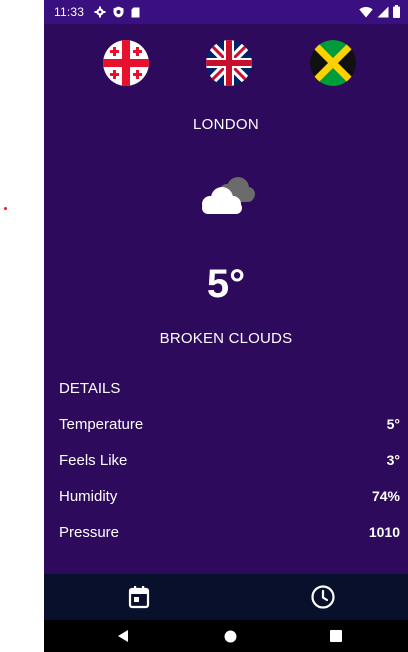 The width and height of the screenshot is (408, 652). I want to click on weather-condition: BROKEN CLOUDS, so click(226, 338).